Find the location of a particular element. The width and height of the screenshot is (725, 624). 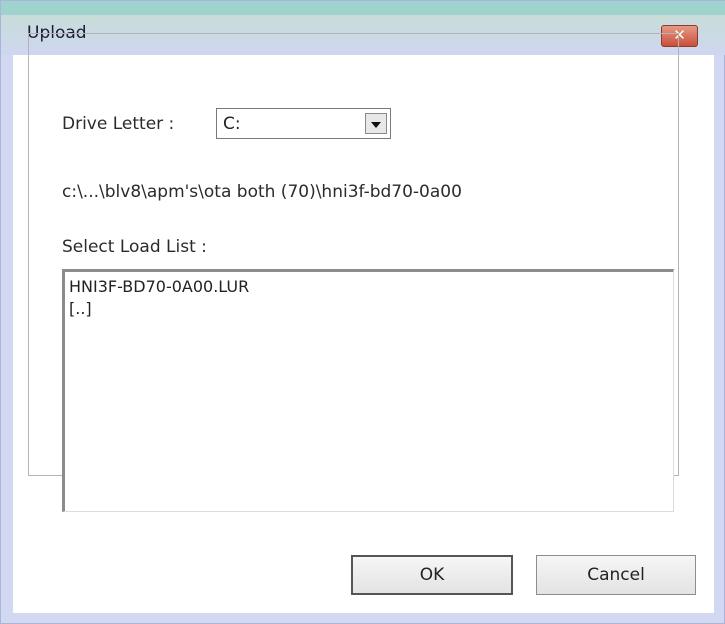

list-item: HNI3F-BD70-0A00.LUR is located at coordinates (159, 286).